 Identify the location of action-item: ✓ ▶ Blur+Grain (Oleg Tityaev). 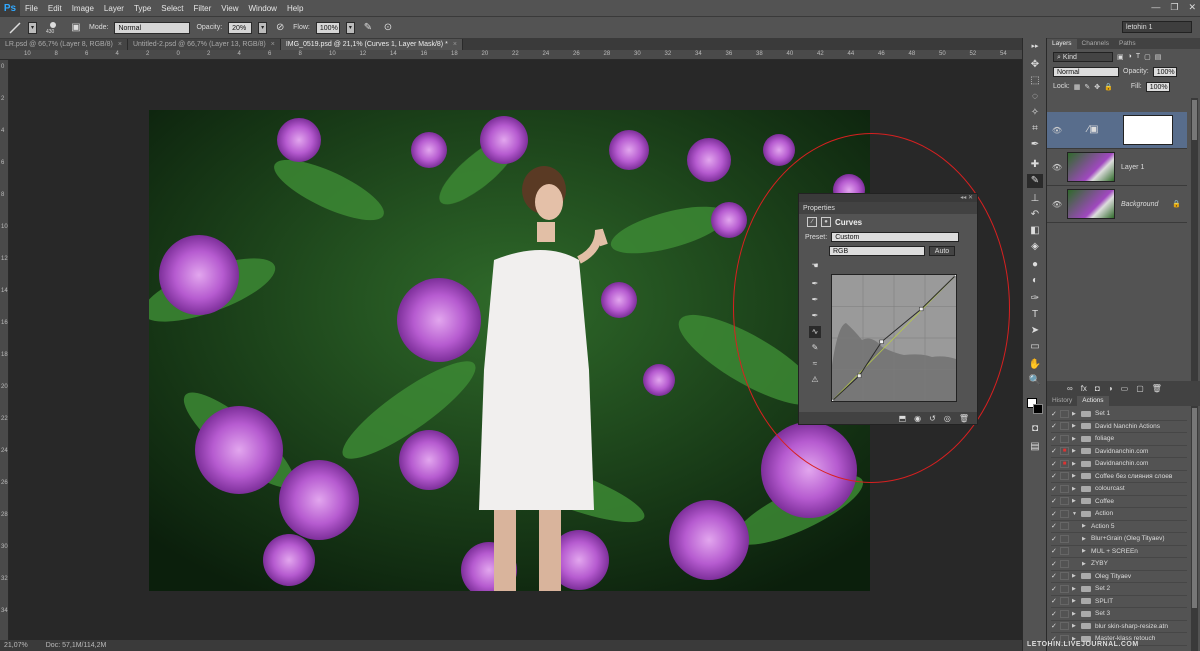
(1119, 539).